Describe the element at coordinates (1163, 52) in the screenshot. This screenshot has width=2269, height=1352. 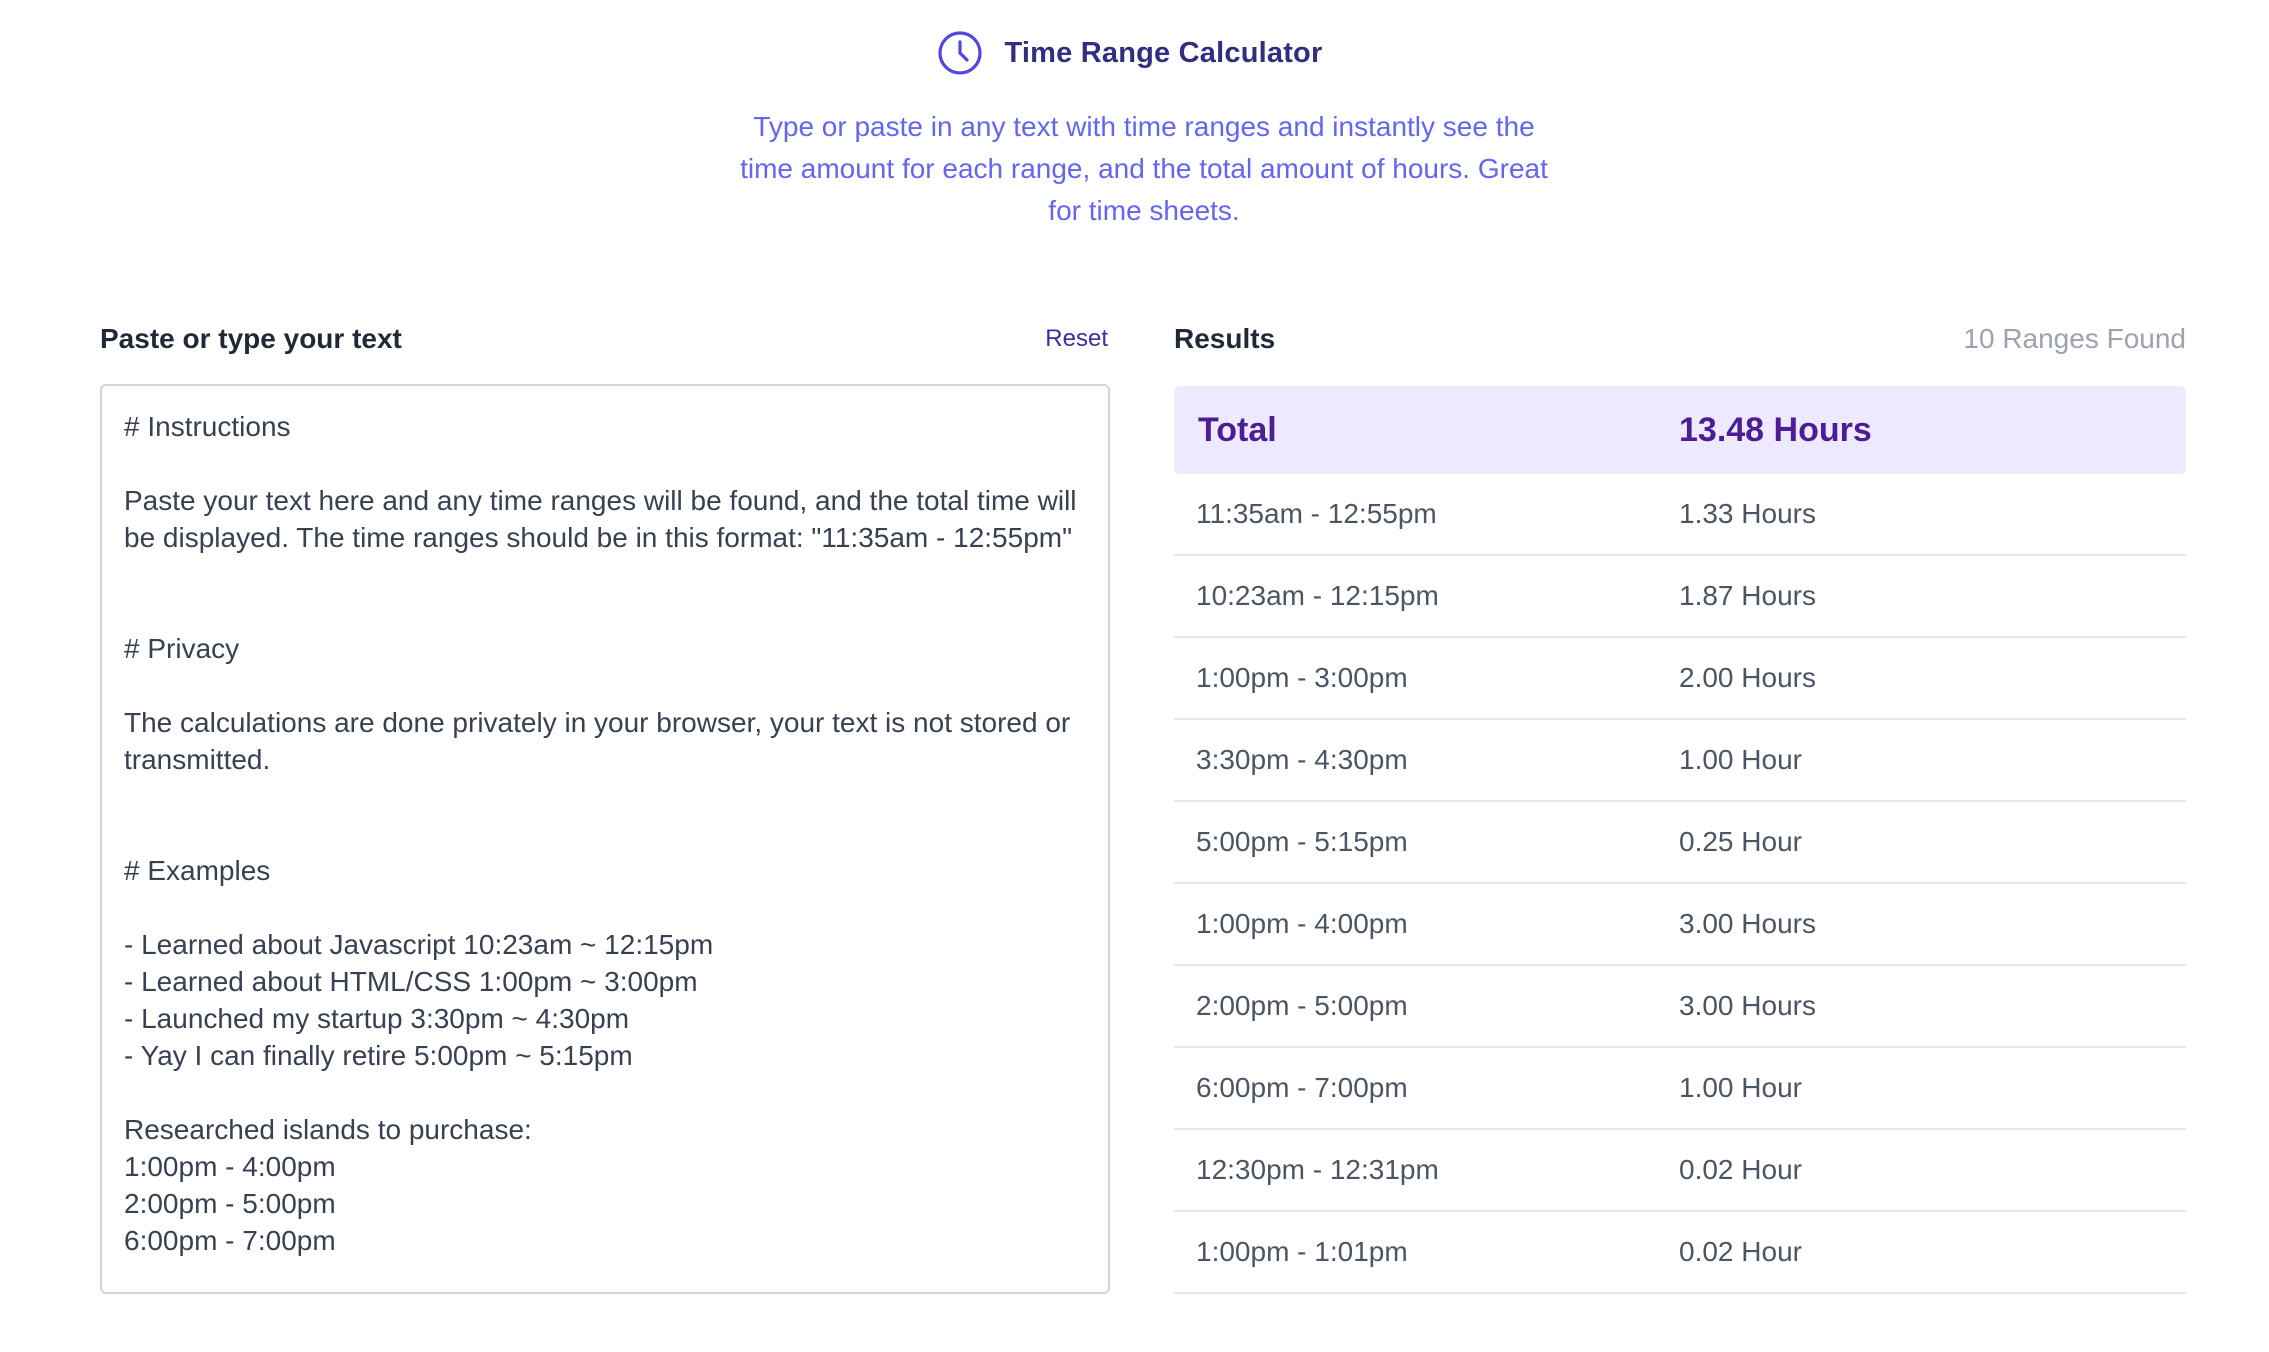
I see `page-title: Time Range Calculator` at that location.